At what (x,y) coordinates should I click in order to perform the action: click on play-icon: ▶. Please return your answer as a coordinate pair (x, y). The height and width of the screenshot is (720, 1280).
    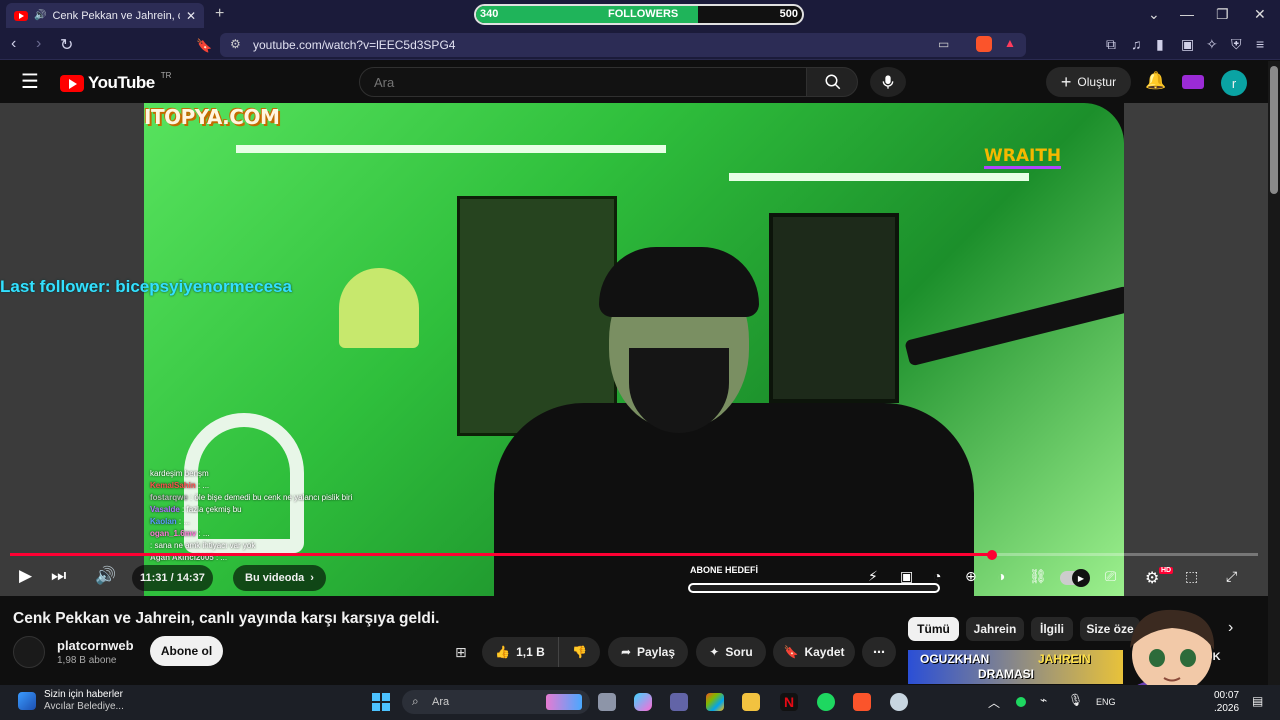
    Looking at the image, I should click on (25, 576).